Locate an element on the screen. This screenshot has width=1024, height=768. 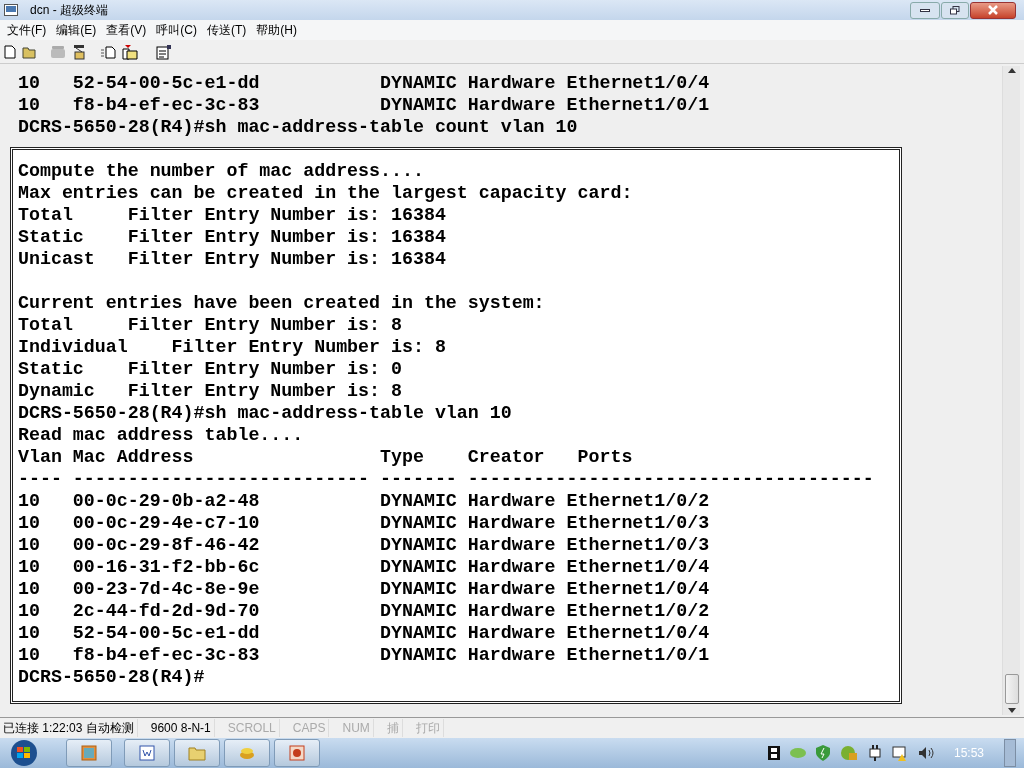
terminal-line: 10 00-16-31-f2-bb-6c DYNAMIC Hardware Ethernet1/0/4 is located at coordinates (364, 567).